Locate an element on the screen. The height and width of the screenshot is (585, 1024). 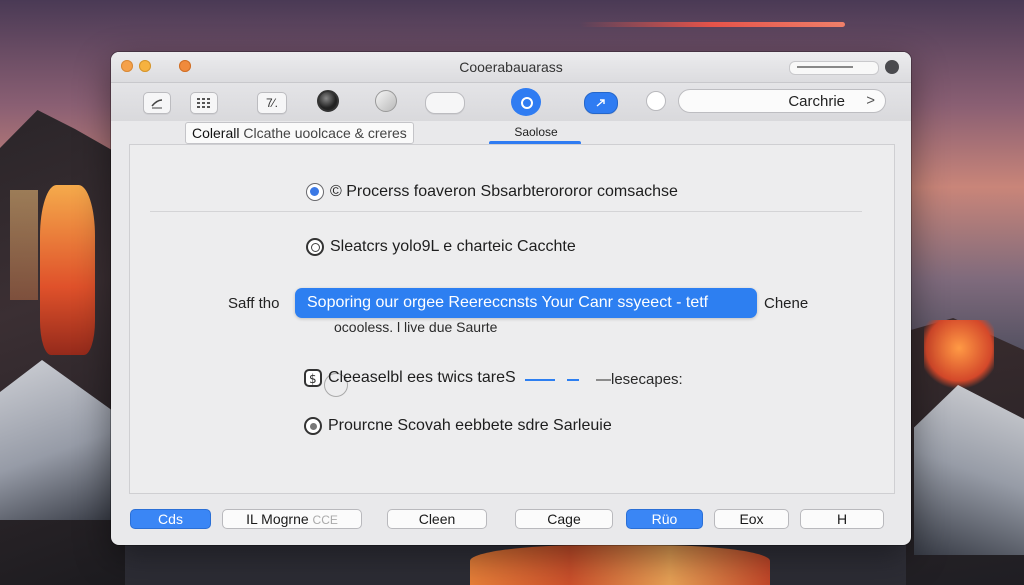
grid-icon is located at coordinates (203, 103).